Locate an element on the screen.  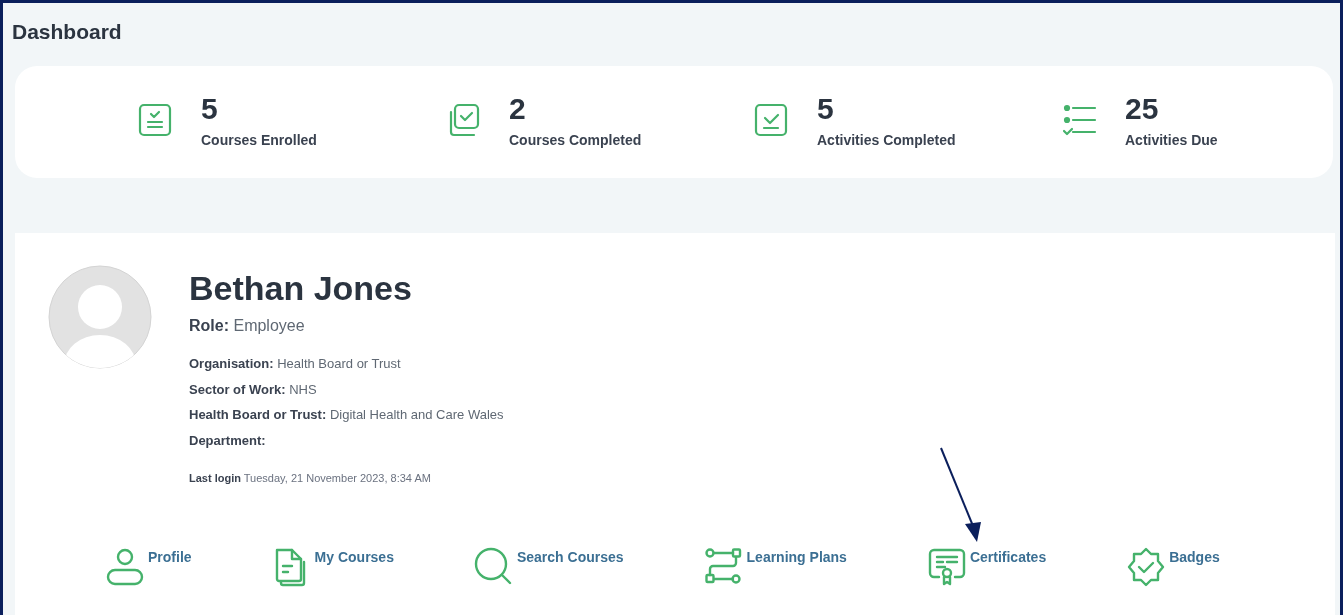
profile-detail: Sector of Work: NHS is located at coordinates (253, 389).